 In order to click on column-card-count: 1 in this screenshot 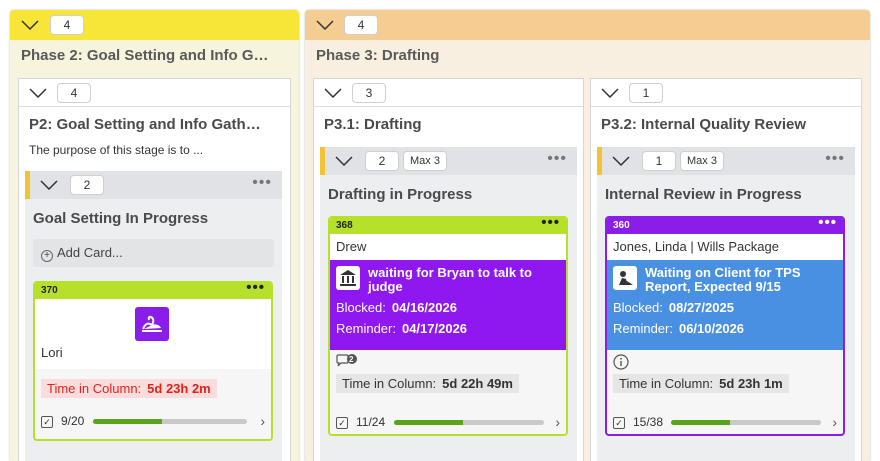, I will do `click(646, 93)`.